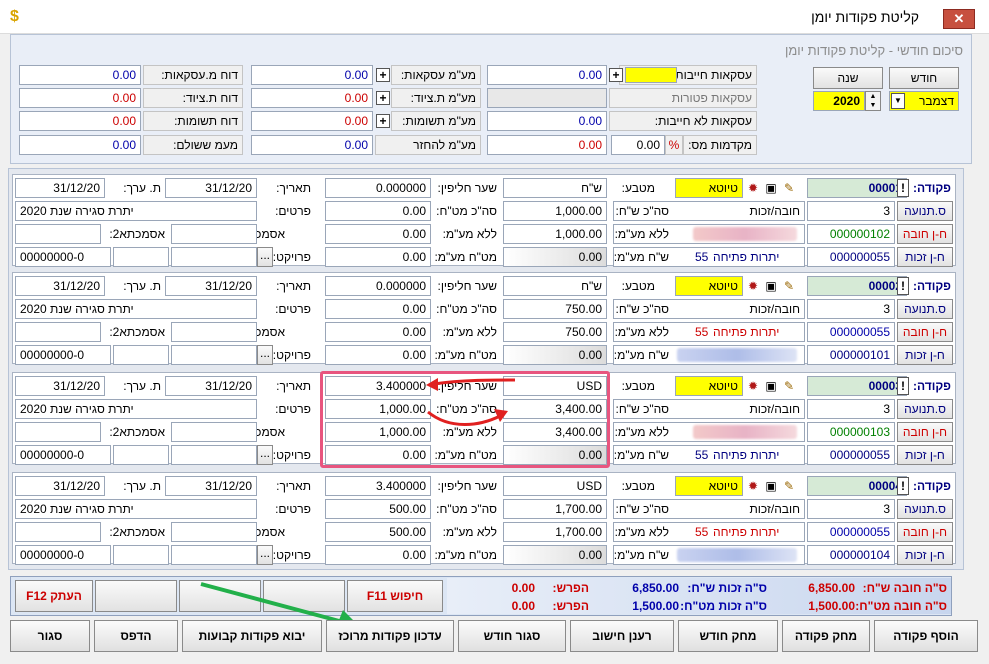  I want to click on no-vat-foreign-field: 500.00, so click(378, 532).